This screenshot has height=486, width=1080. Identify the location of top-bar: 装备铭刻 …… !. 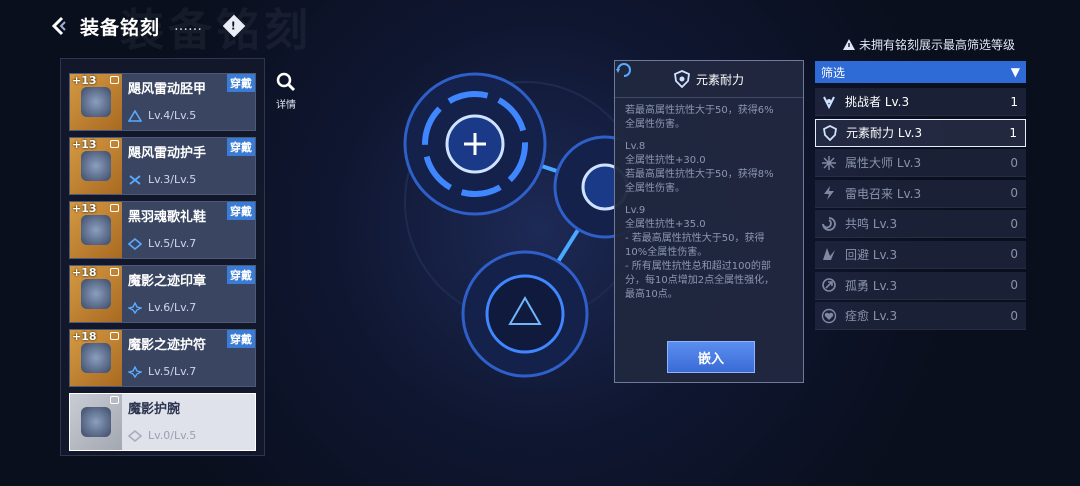
(147, 26).